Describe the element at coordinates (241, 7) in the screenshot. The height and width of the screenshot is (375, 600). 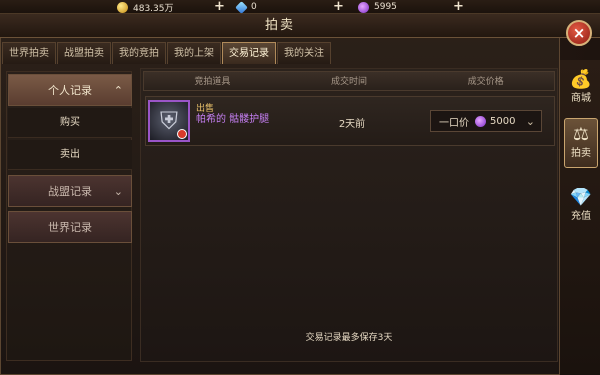
I see `diamond-icon` at that location.